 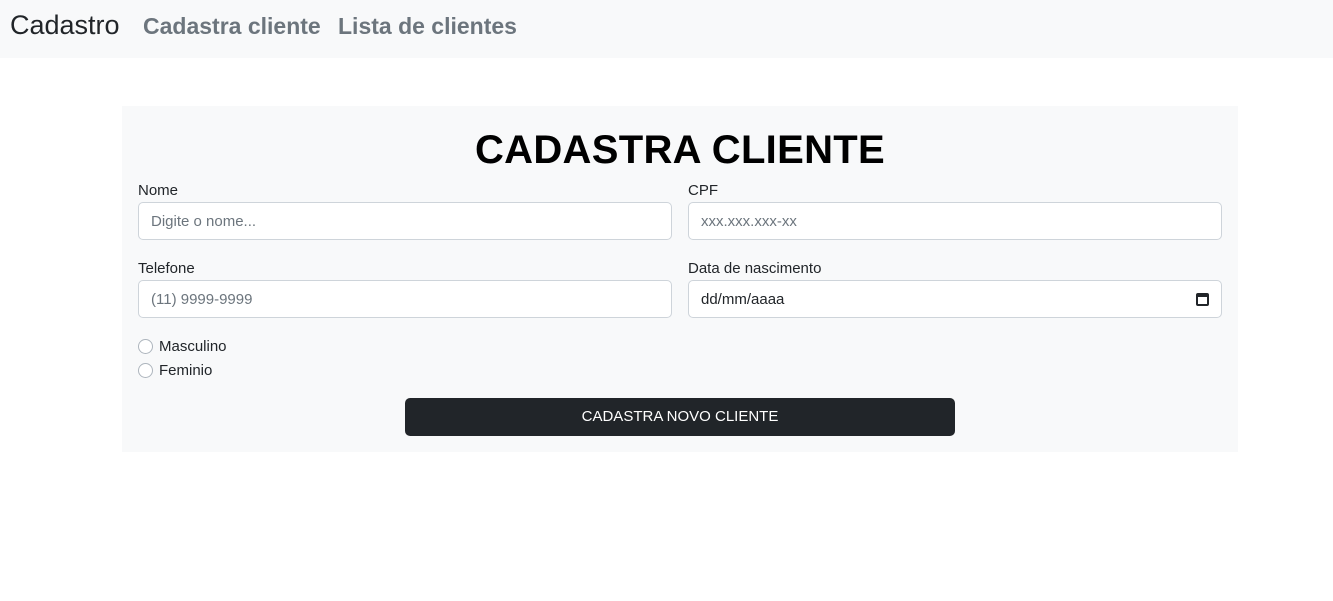 What do you see at coordinates (145, 346) in the screenshot?
I see `radio-circle-masculino` at bounding box center [145, 346].